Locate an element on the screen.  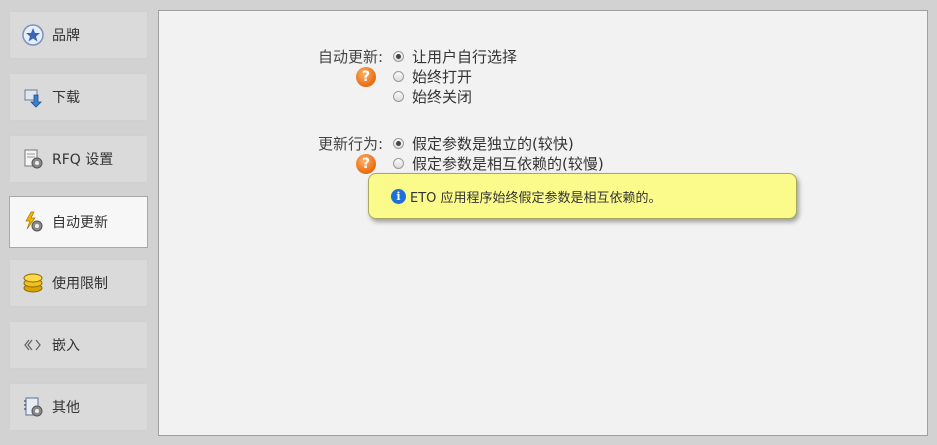
sidebar-item-embed: 嵌入 is located at coordinates (78, 345).